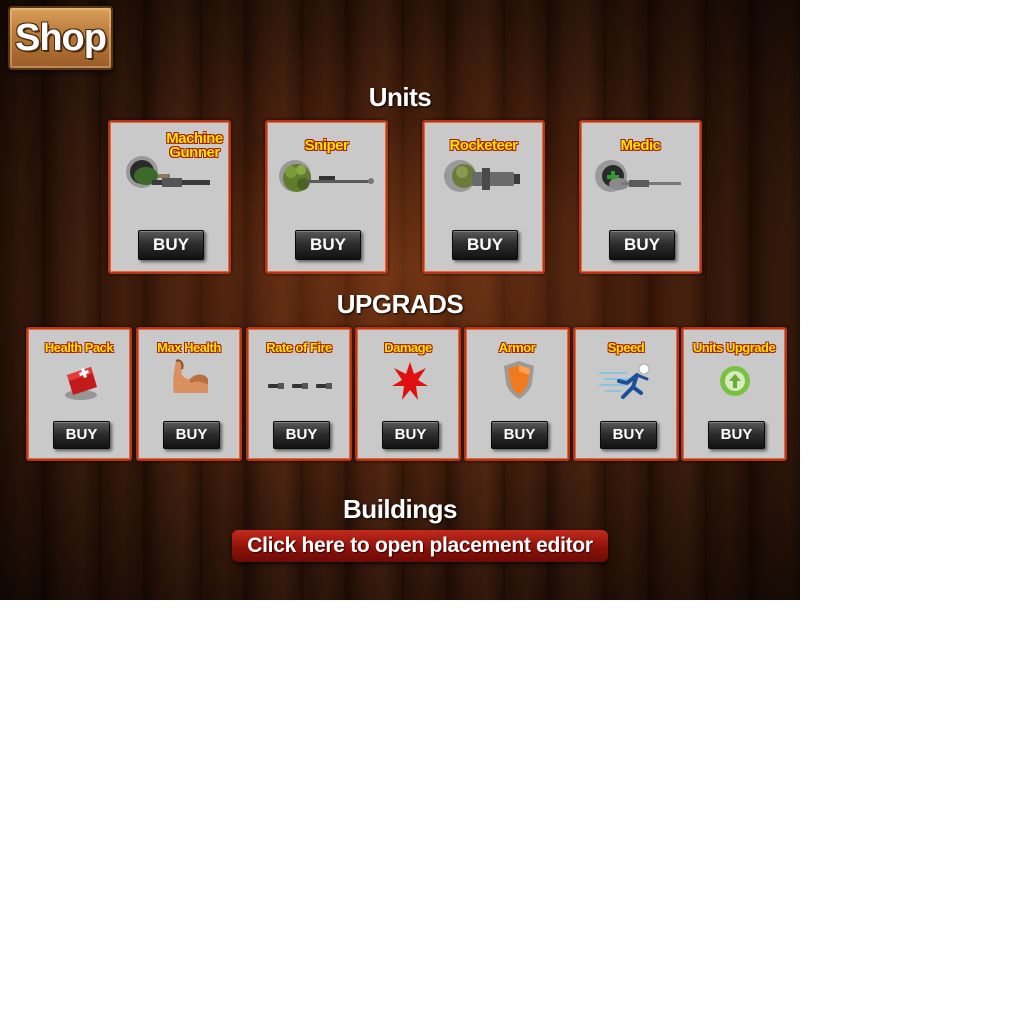 The height and width of the screenshot is (1024, 1024). I want to click on upgrade-card-speed: Speed BUY, so click(626, 394).